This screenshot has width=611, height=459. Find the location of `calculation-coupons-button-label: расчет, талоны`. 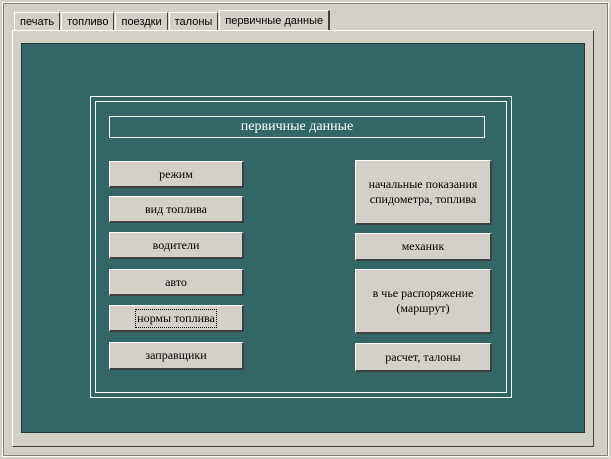

calculation-coupons-button-label: расчет, талоны is located at coordinates (423, 356).